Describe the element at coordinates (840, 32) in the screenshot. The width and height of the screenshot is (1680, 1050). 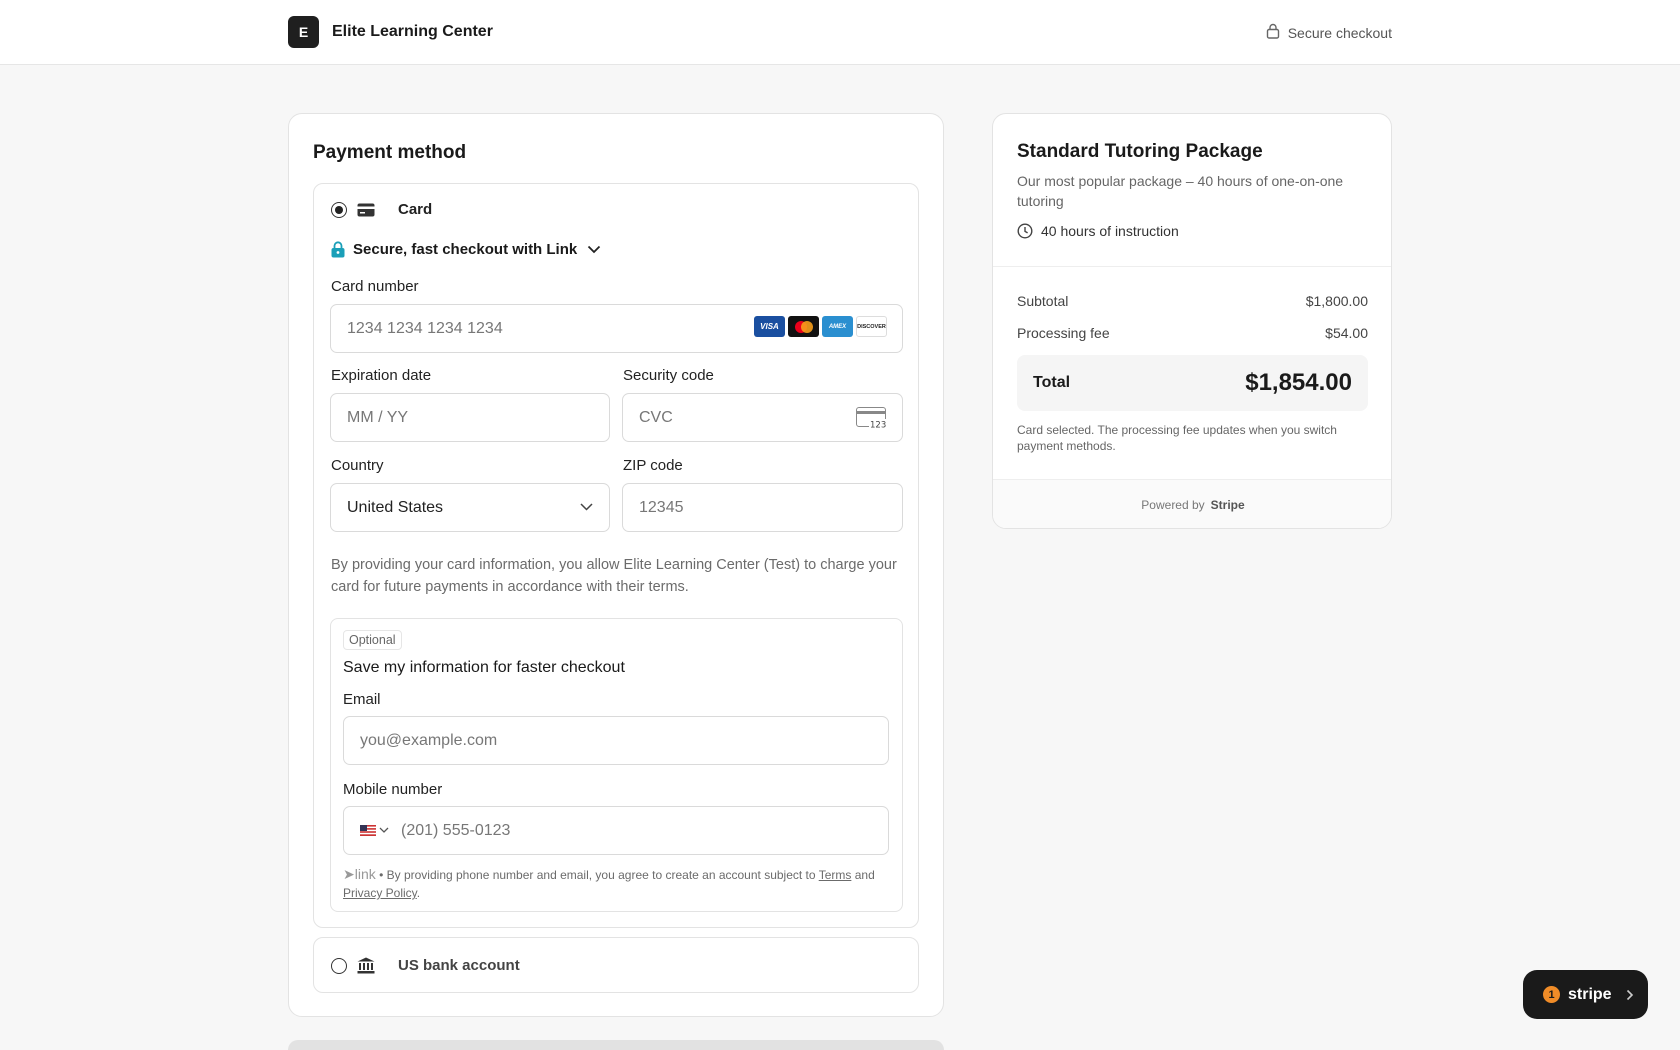
I see `top-bar: E Elite Learning Center Secure checkout` at that location.